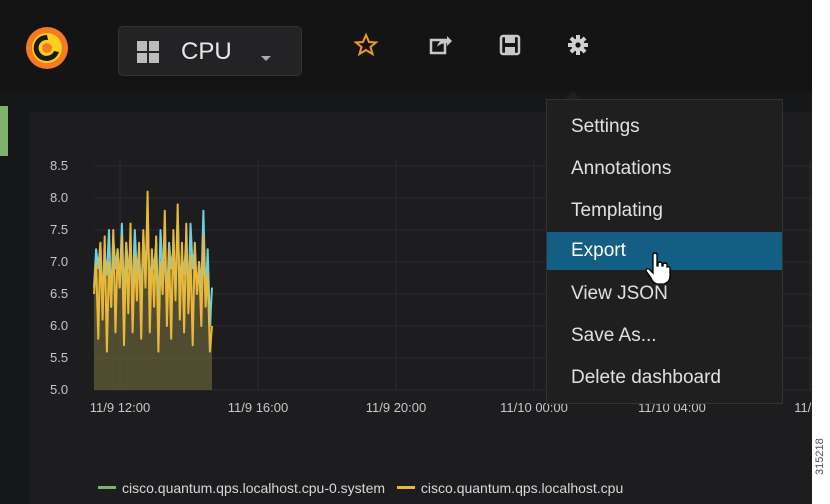 The height and width of the screenshot is (504, 830). Describe the element at coordinates (658, 270) in the screenshot. I see `hand-pointer-icon` at that location.